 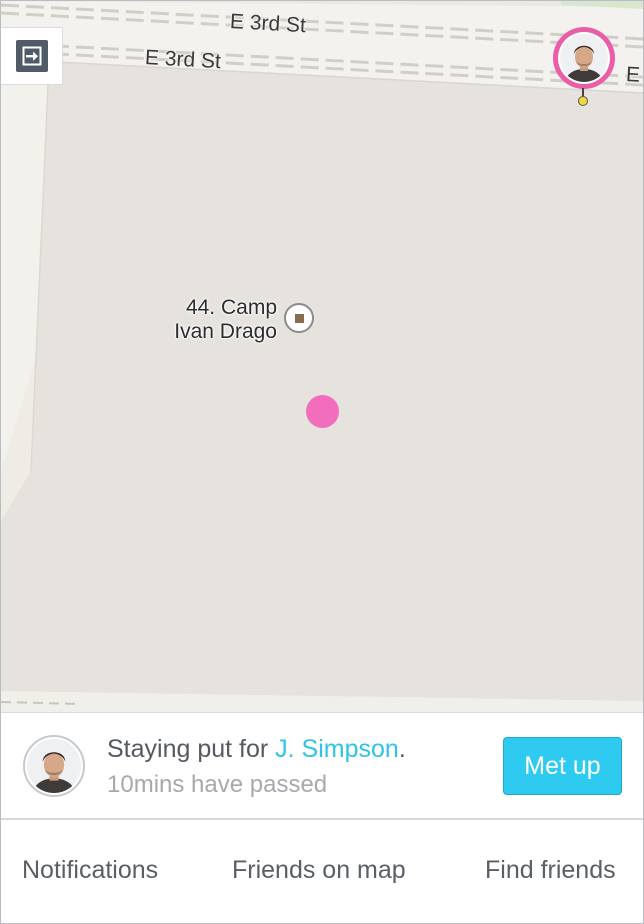 What do you see at coordinates (337, 749) in the screenshot?
I see `friend-name-link: J. Simpson` at bounding box center [337, 749].